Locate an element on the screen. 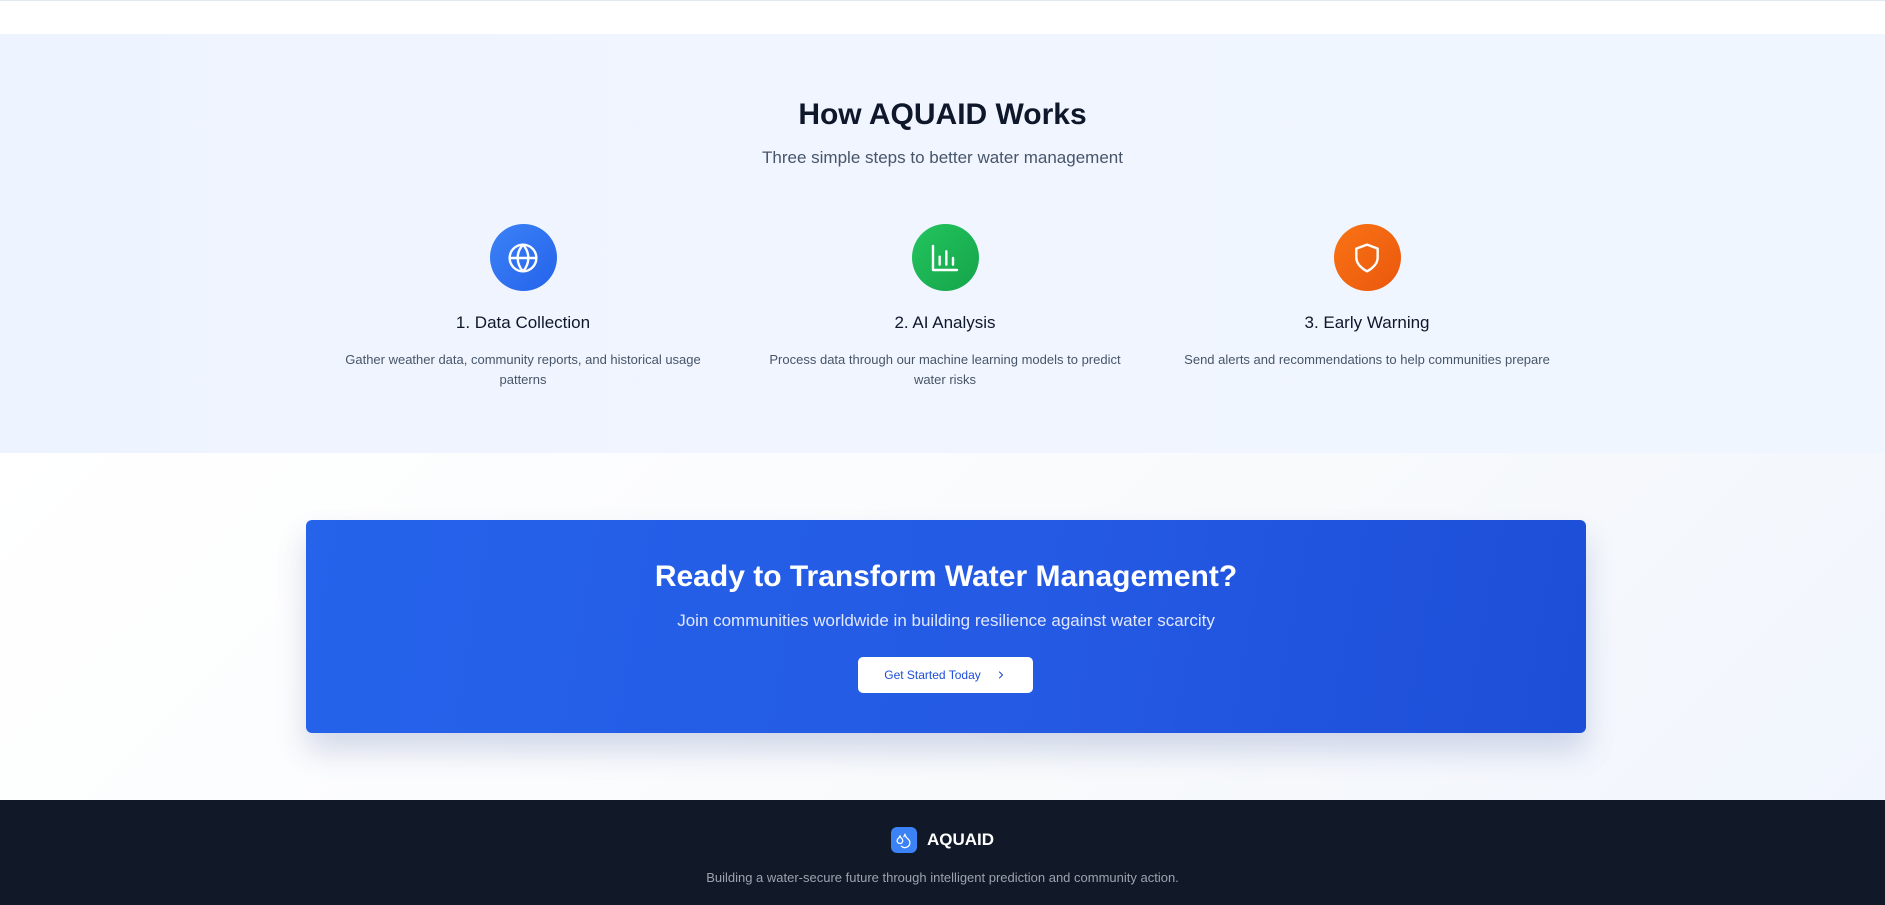  get-started-label: Get Started Today is located at coordinates (932, 675).